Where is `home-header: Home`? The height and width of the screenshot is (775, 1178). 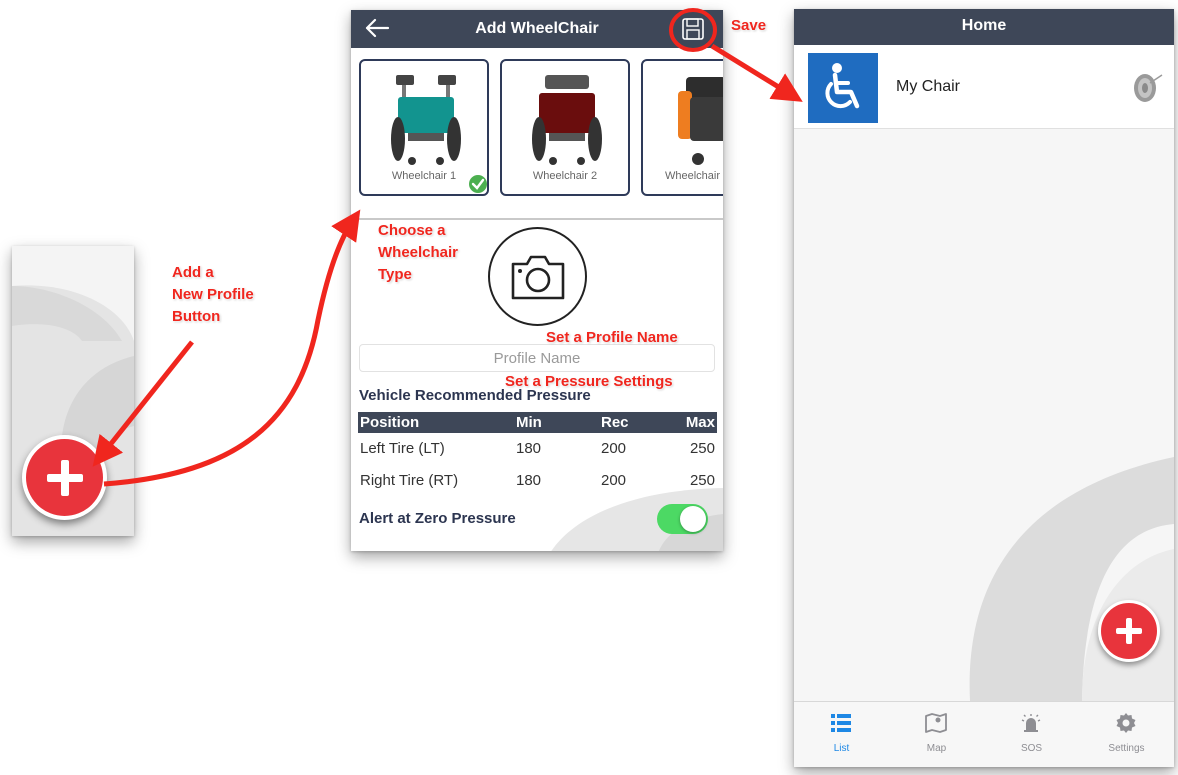
home-header: Home is located at coordinates (984, 27).